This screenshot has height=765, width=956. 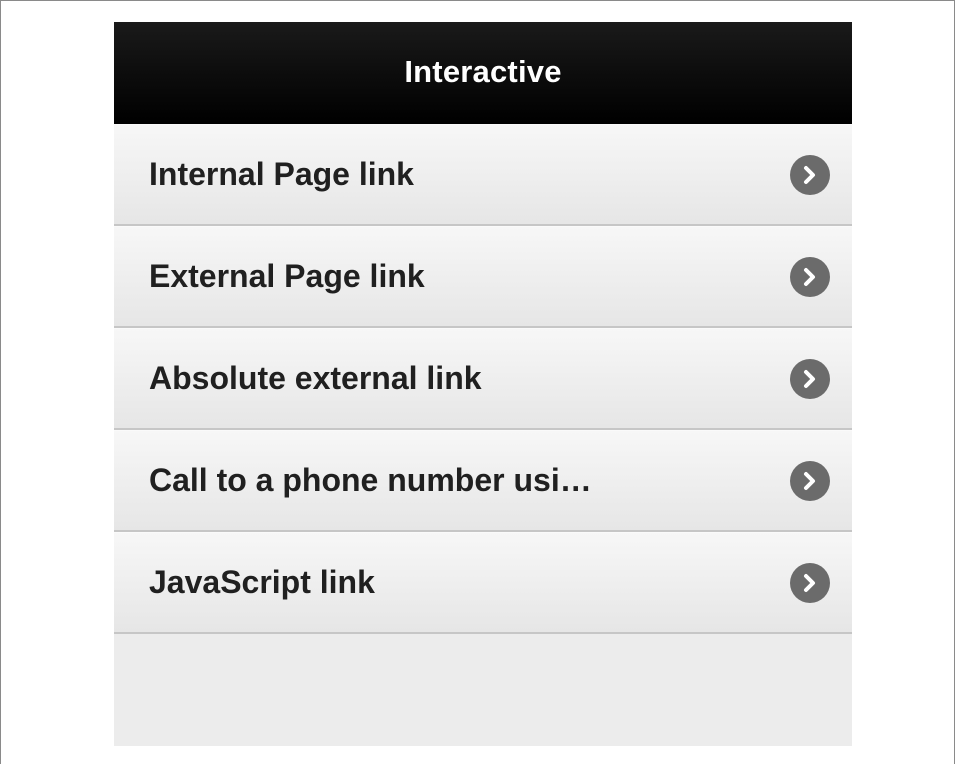 What do you see at coordinates (483, 175) in the screenshot?
I see `list-item-internal-page-link: Internal Page link` at bounding box center [483, 175].